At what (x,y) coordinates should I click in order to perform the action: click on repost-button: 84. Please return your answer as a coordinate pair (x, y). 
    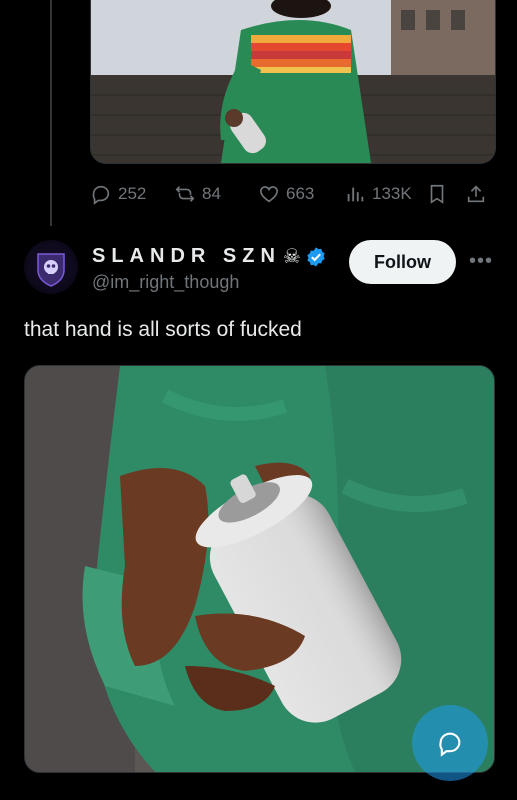
    Looking at the image, I should click on (197, 194).